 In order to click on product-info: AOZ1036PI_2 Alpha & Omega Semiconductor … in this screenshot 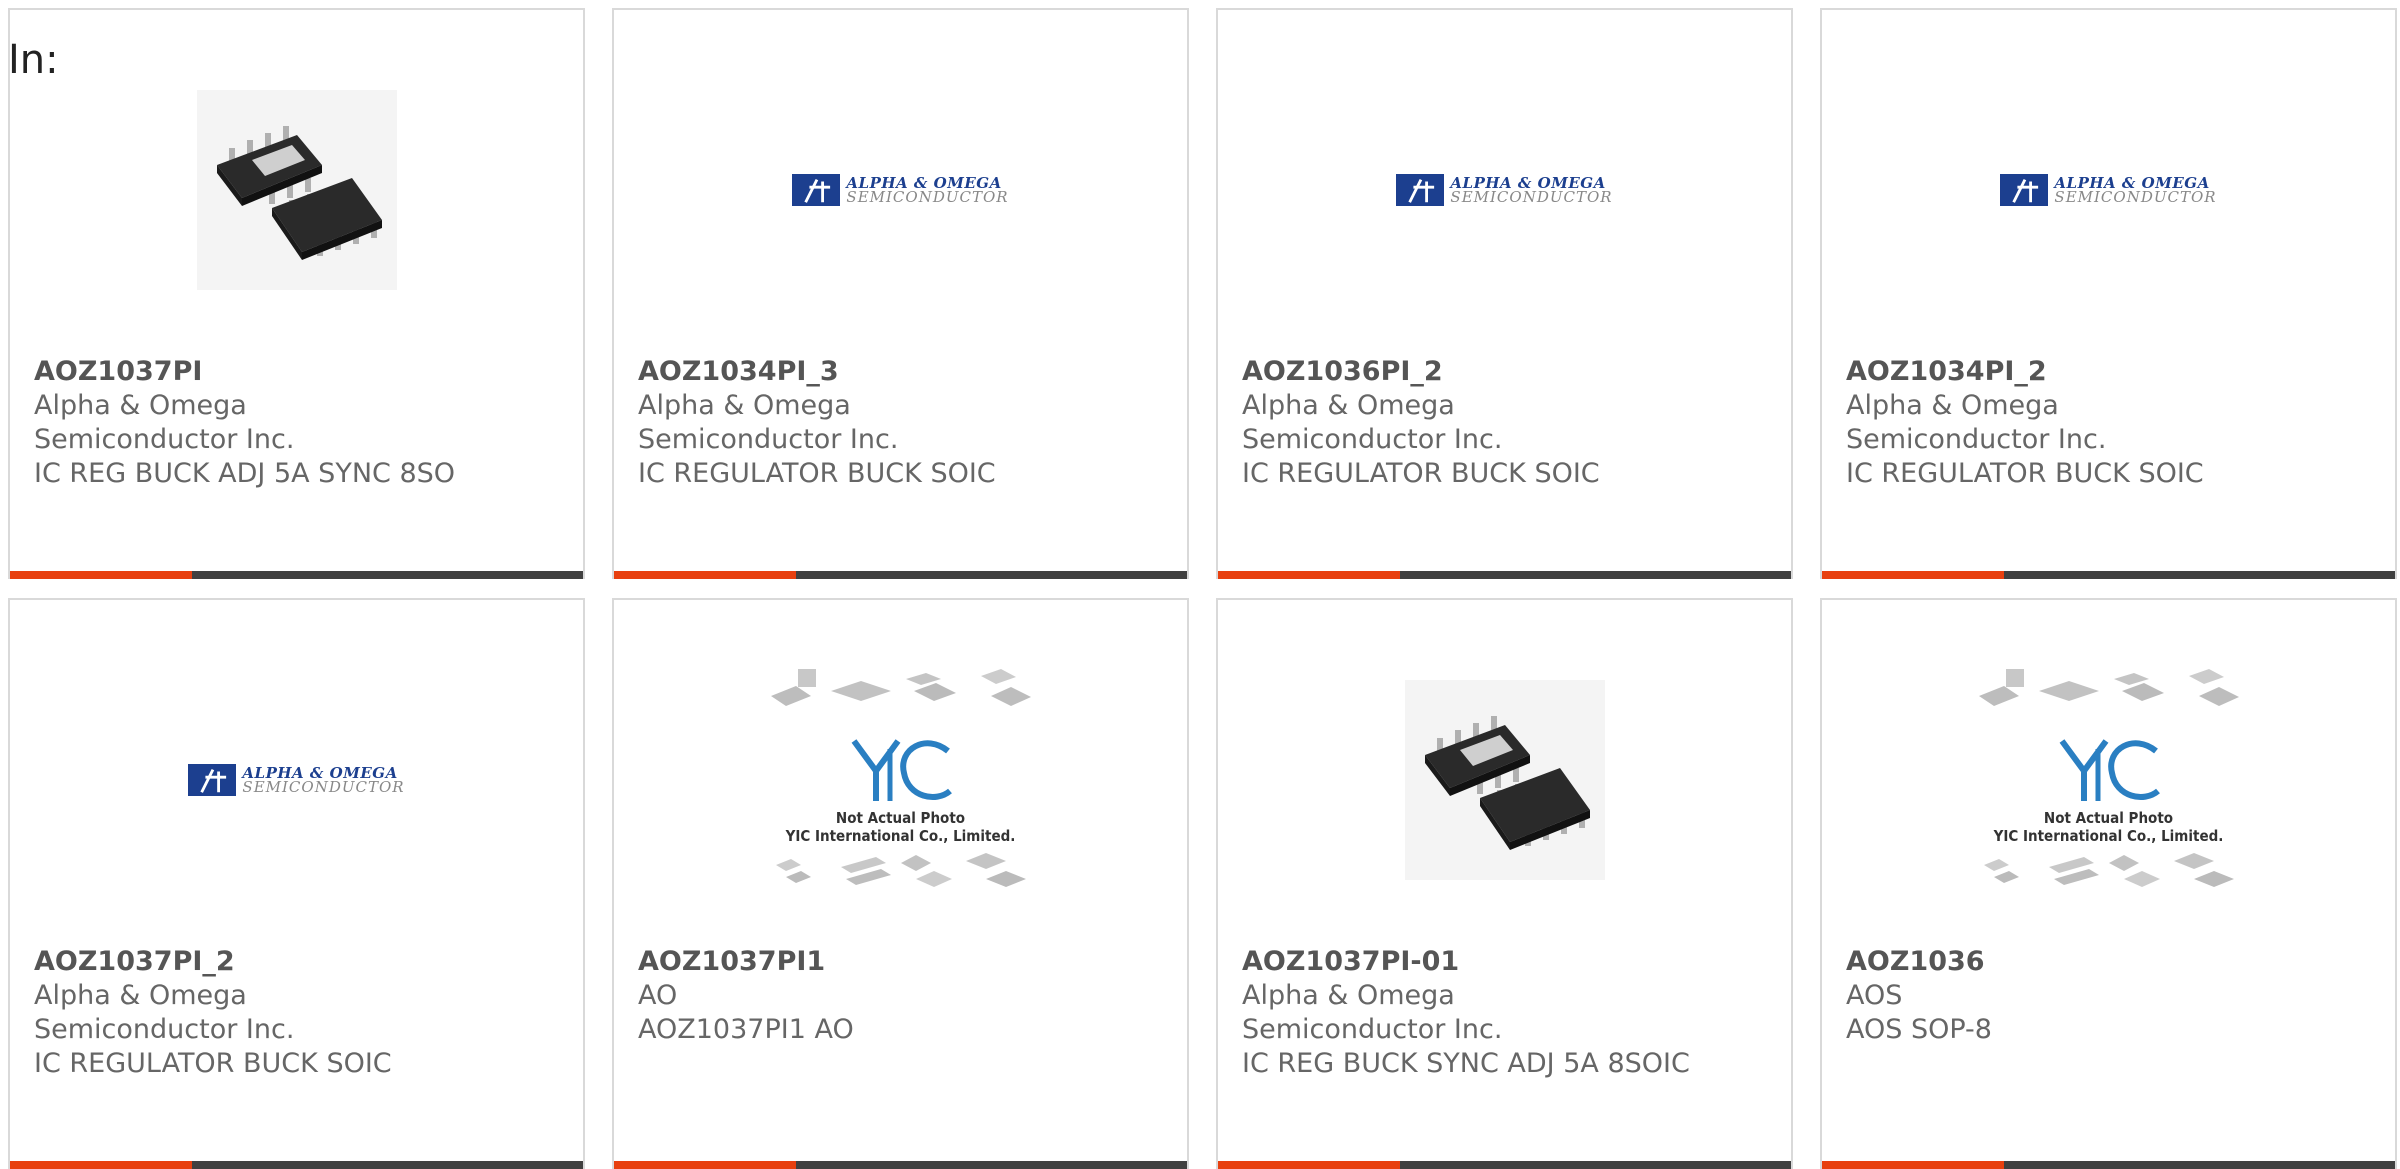, I will do `click(1504, 423)`.